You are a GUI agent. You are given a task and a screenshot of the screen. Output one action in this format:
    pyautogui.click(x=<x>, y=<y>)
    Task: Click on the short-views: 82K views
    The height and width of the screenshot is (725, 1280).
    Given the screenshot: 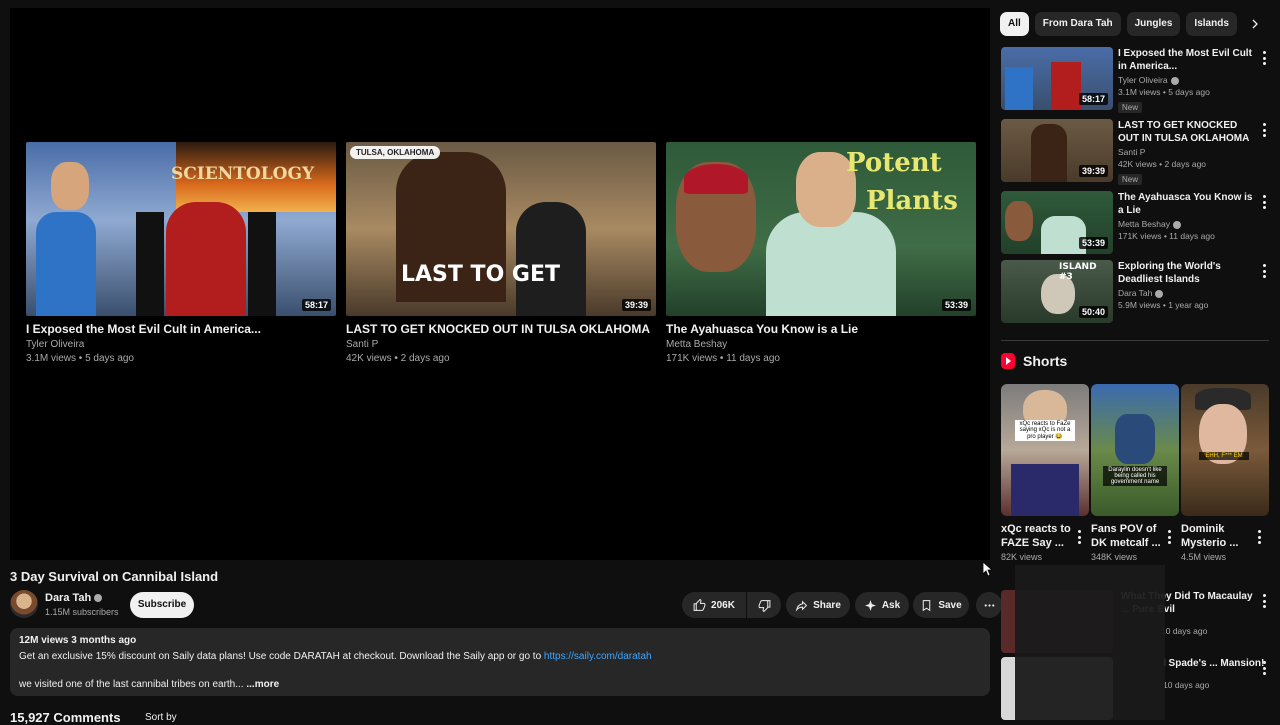 What is the action you would take?
    pyautogui.click(x=1022, y=557)
    